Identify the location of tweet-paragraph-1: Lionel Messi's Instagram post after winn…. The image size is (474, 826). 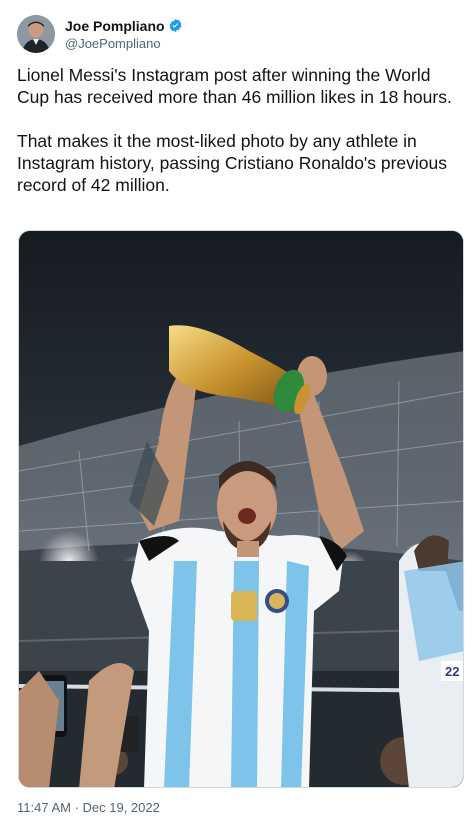
(234, 86).